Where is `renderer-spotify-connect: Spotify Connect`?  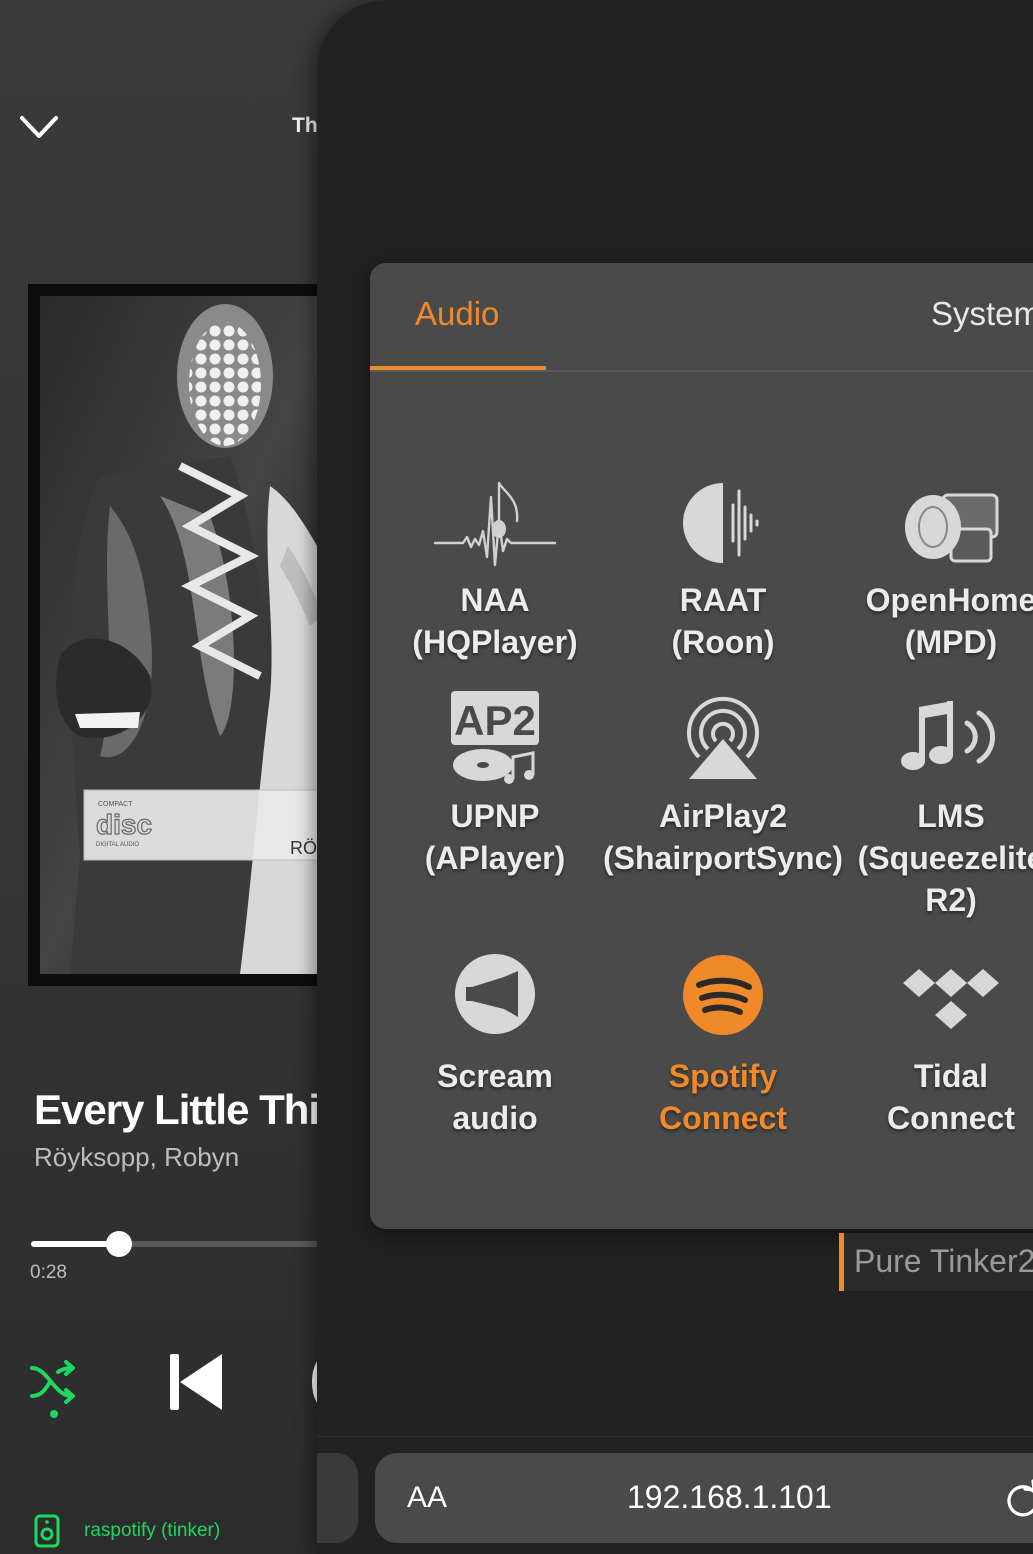 renderer-spotify-connect: Spotify Connect is located at coordinates (723, 1051).